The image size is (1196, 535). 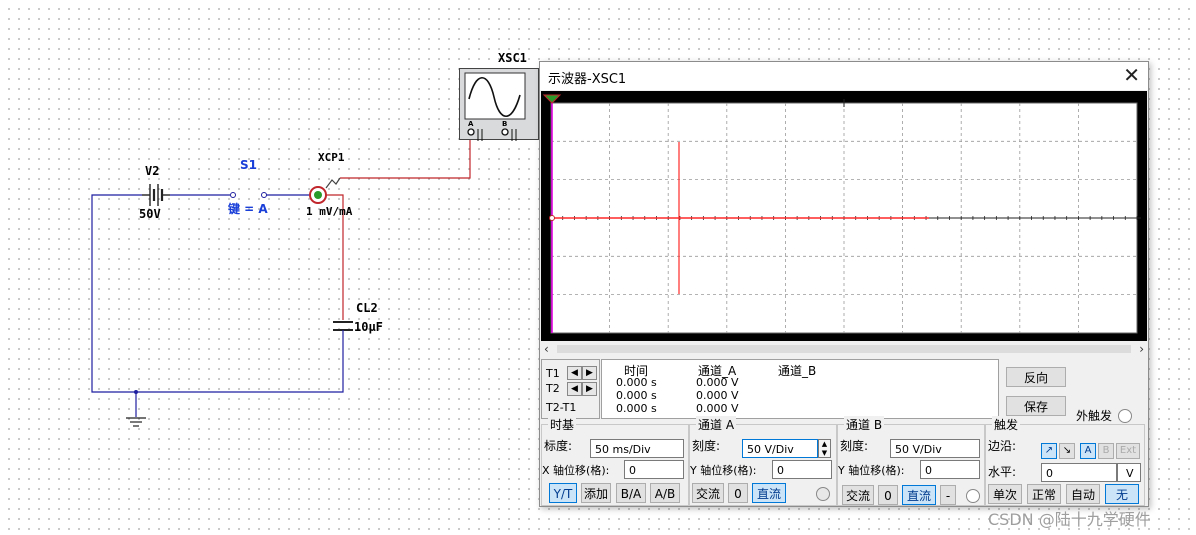 What do you see at coordinates (553, 373) in the screenshot?
I see `cursor-t1-label: T1` at bounding box center [553, 373].